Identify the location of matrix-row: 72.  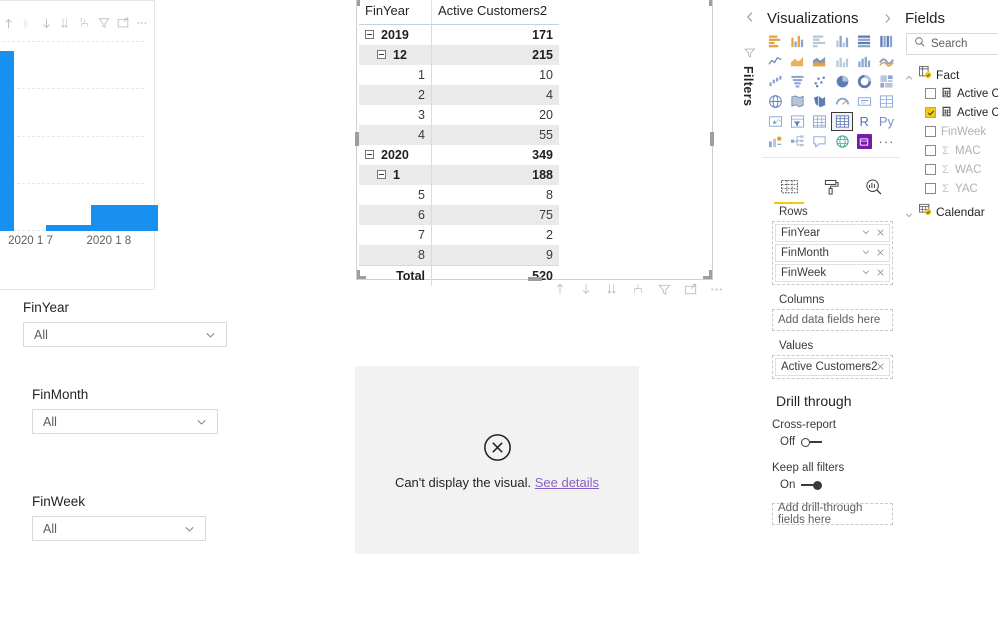
(459, 235).